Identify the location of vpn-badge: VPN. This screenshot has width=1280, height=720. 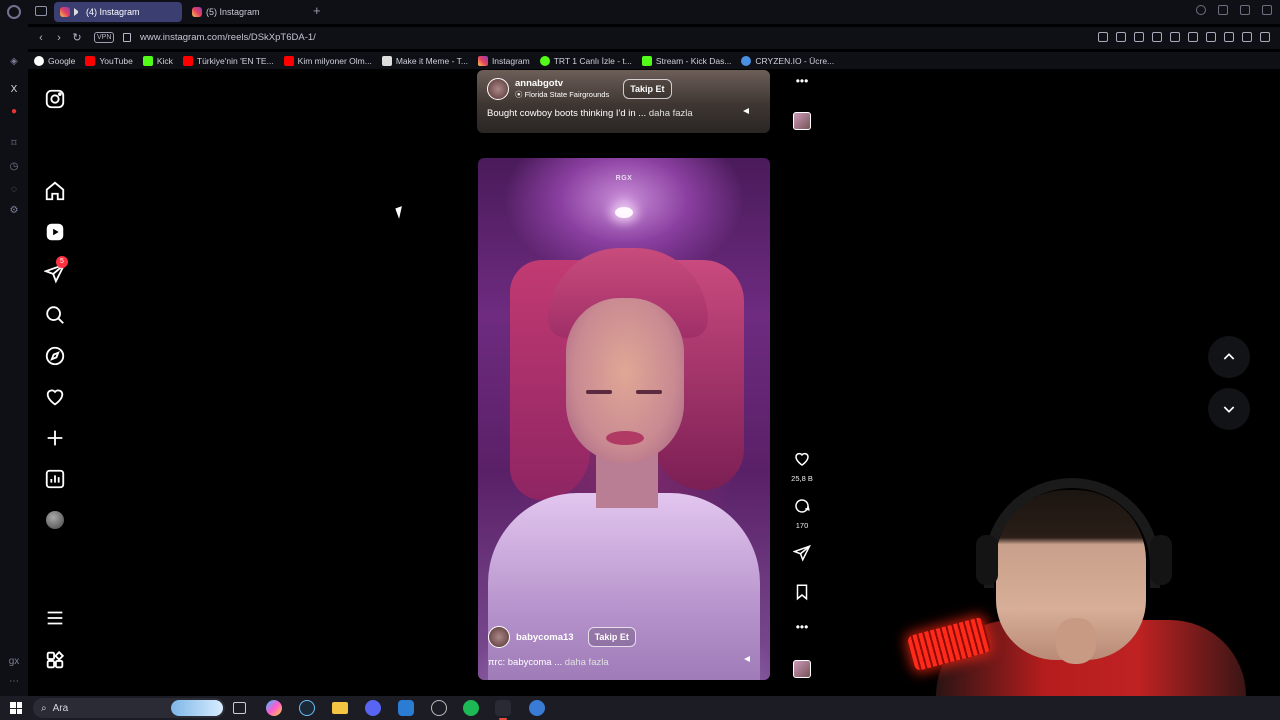
(104, 37).